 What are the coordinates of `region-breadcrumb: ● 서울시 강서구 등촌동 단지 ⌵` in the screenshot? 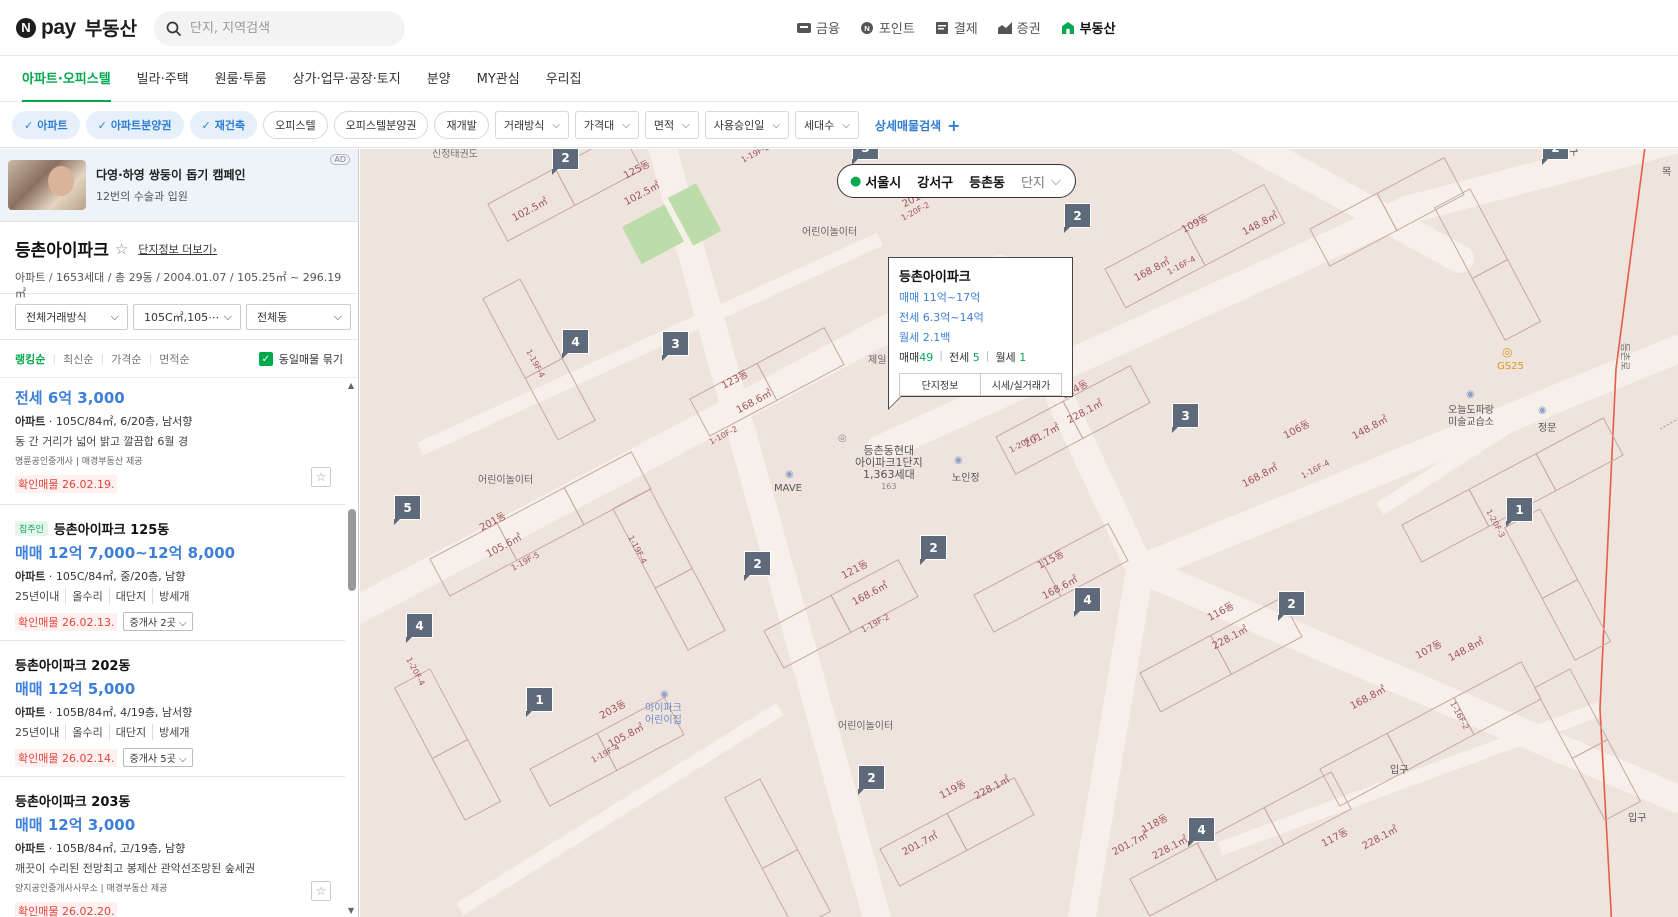 It's located at (956, 181).